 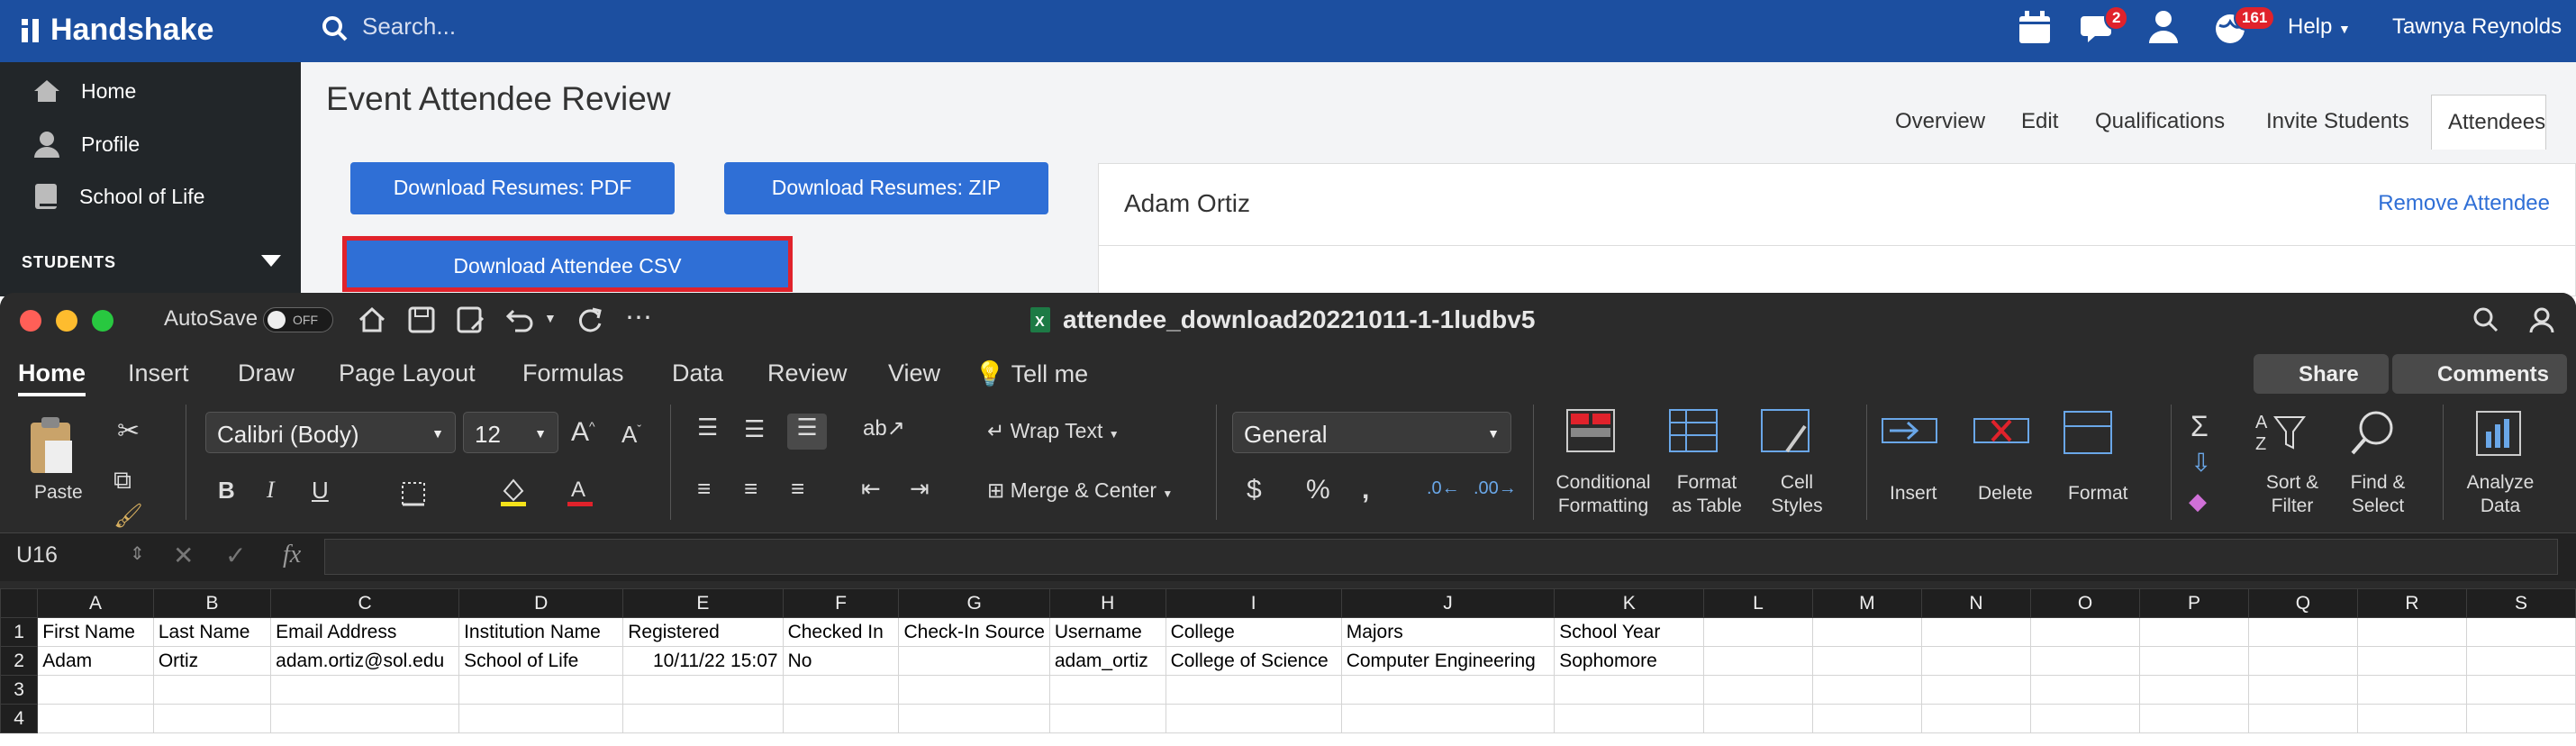 I want to click on row-header: 2, so click(x=19, y=661).